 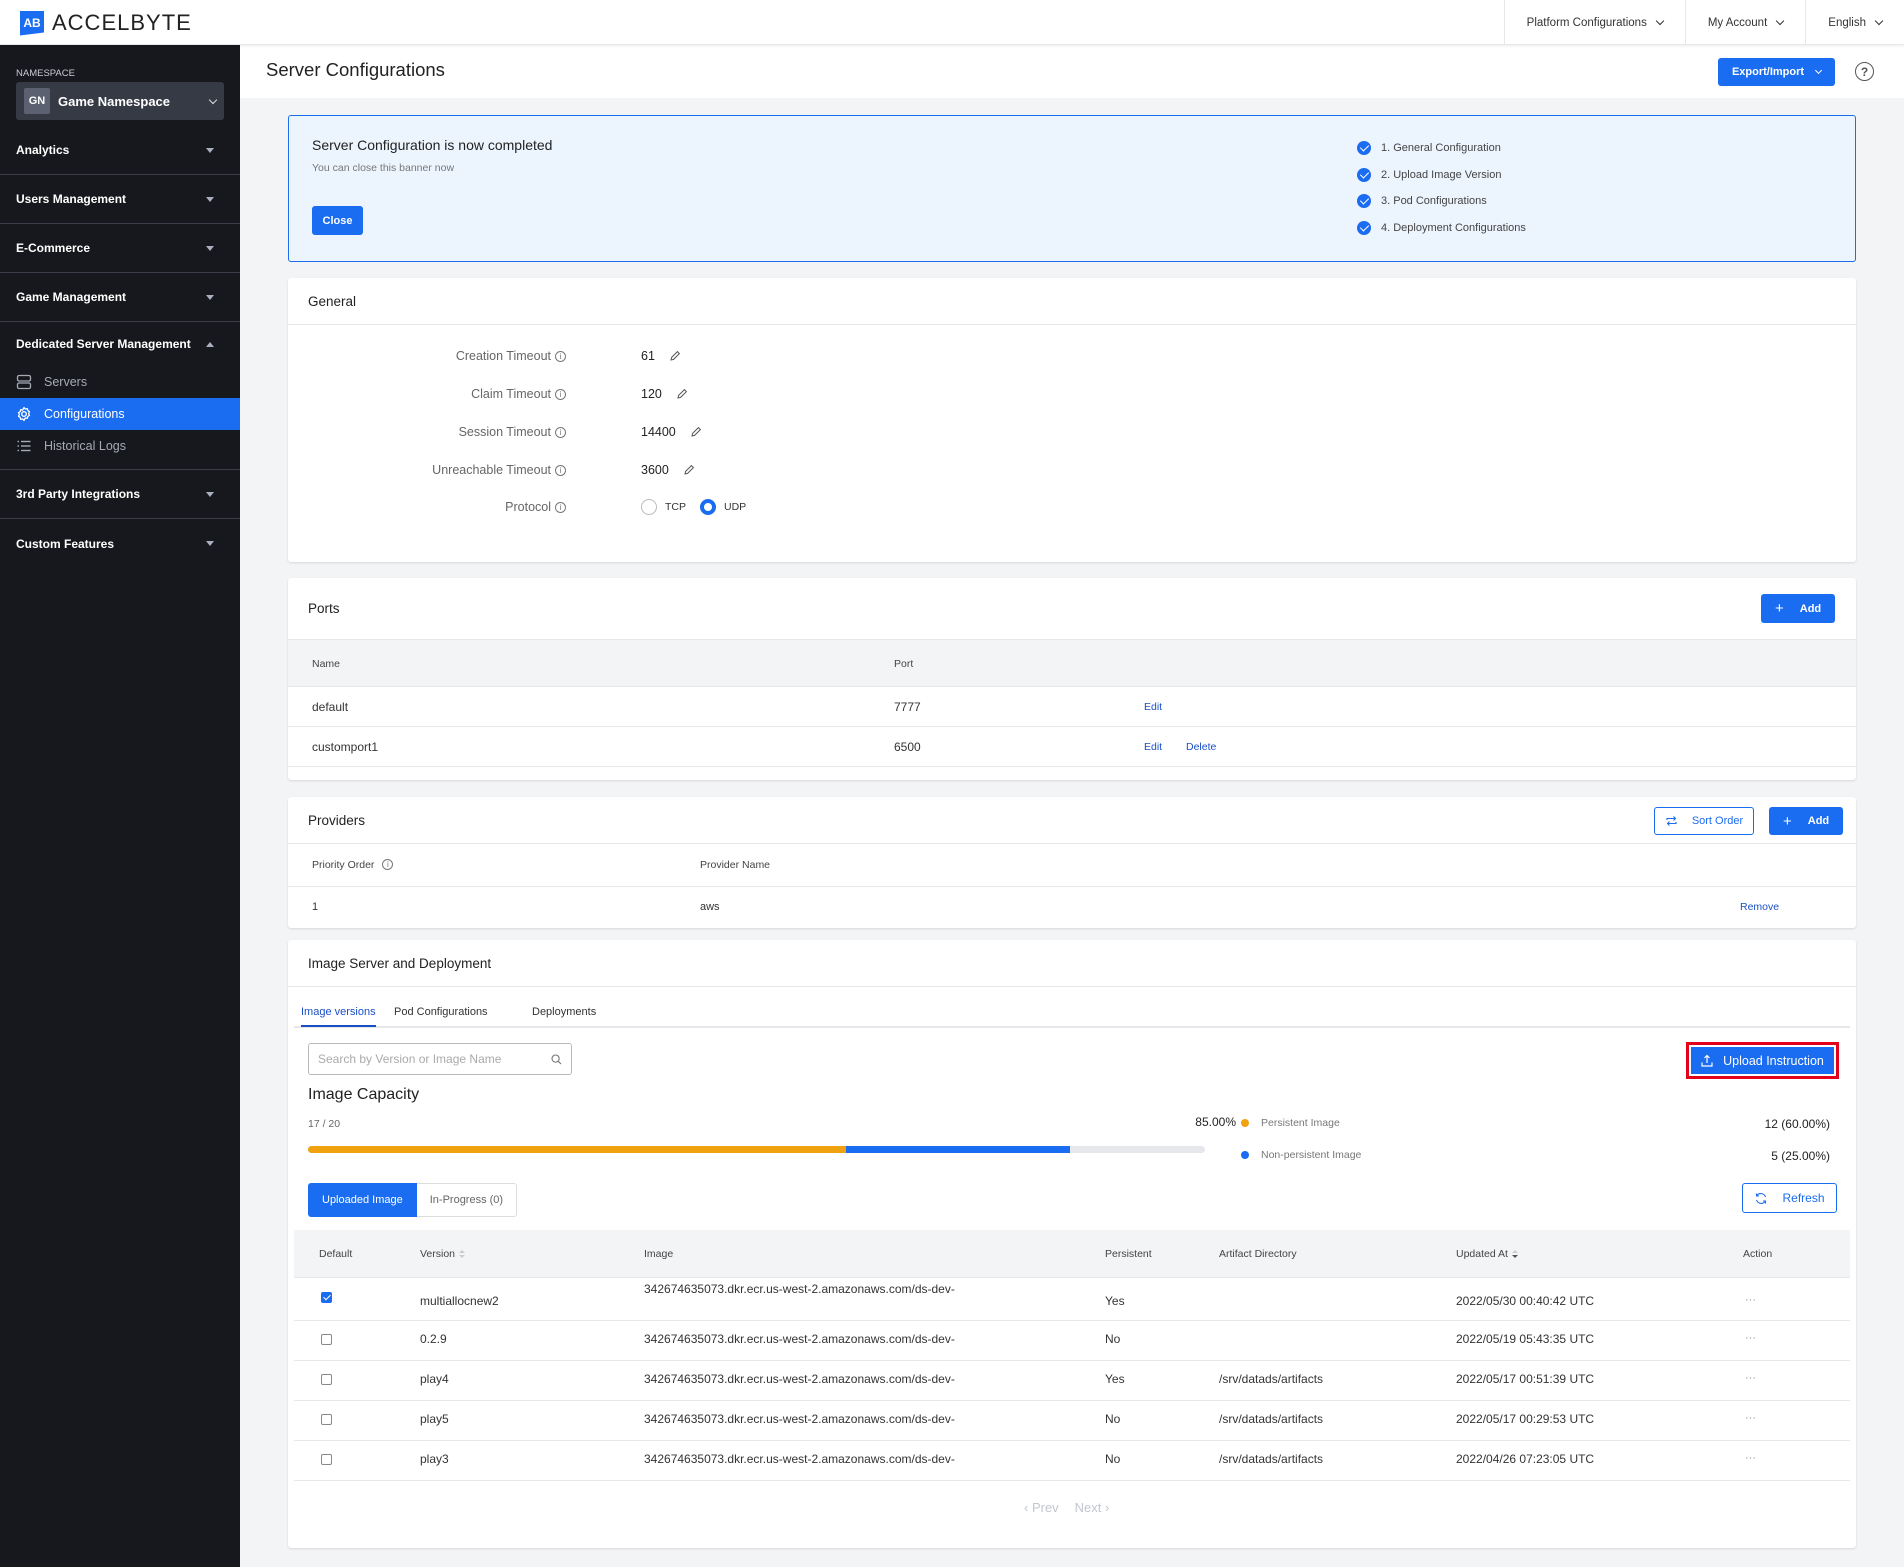 I want to click on tab-image-versions: Image versions, so click(x=338, y=1016).